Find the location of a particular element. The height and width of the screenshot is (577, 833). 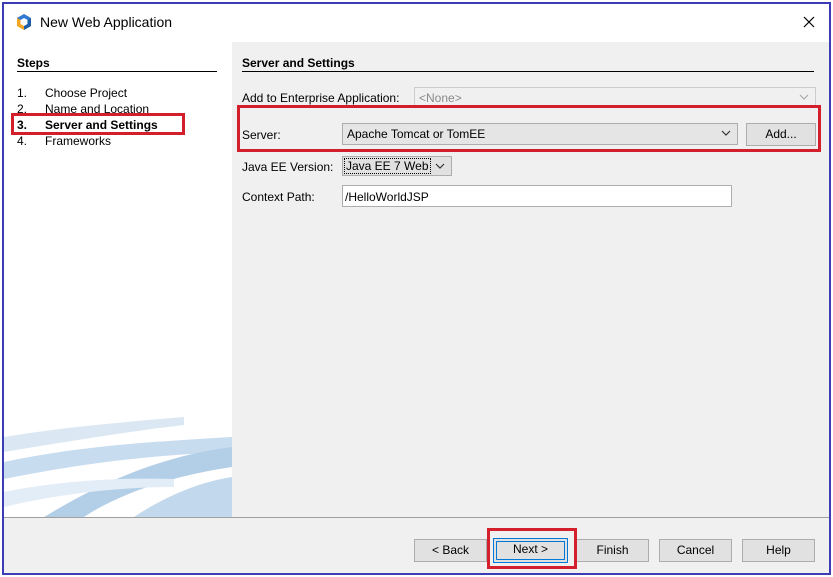

step-label: Name and Location is located at coordinates (97, 109).